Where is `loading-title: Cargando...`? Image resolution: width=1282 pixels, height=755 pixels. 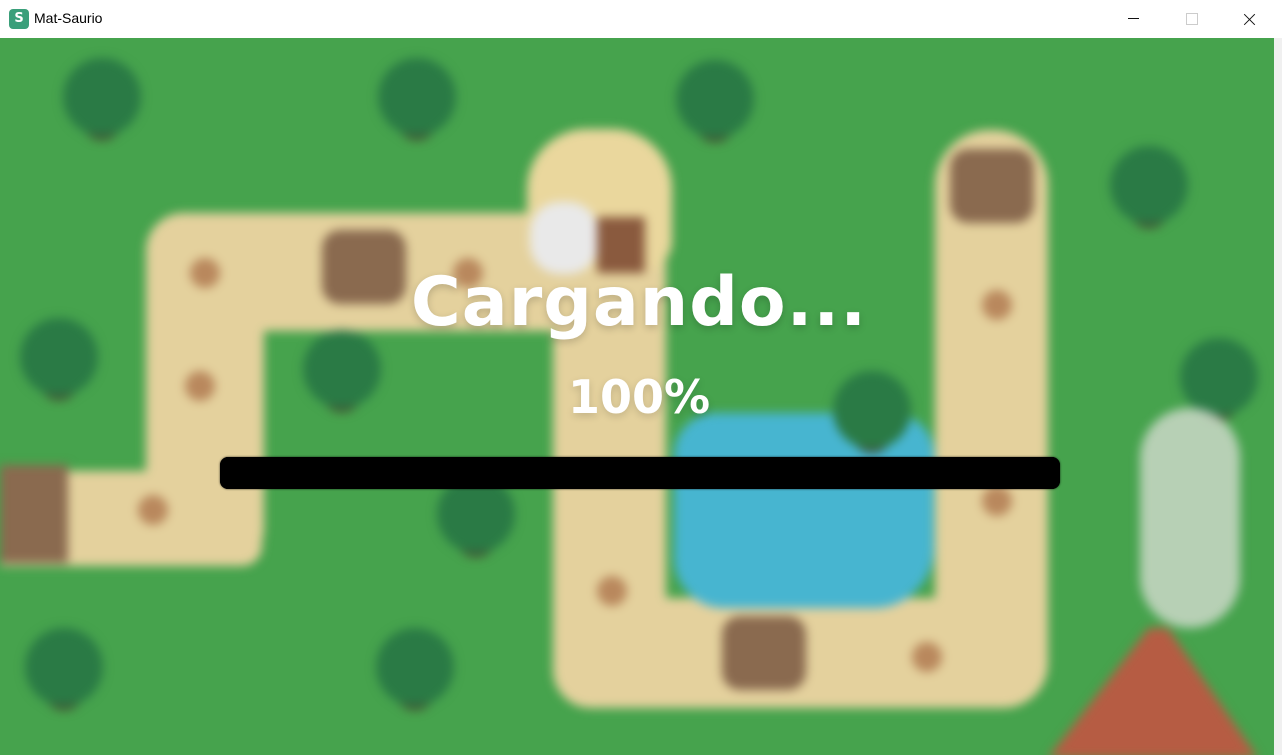
loading-title: Cargando... is located at coordinates (639, 302).